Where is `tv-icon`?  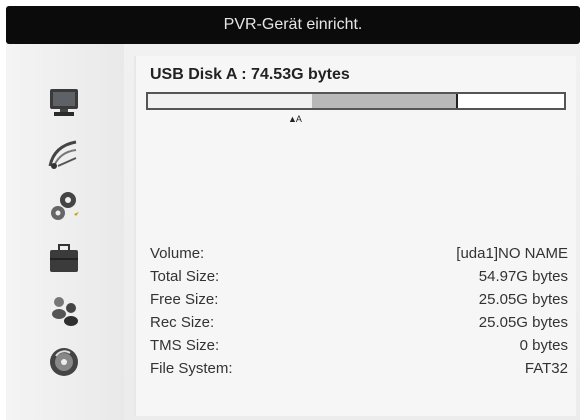
tv-icon is located at coordinates (64, 102).